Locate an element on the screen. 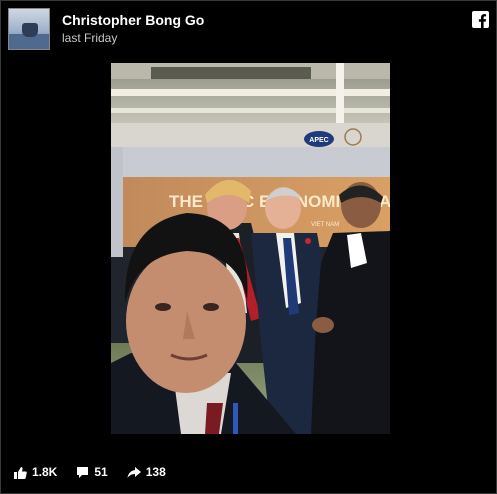 The height and width of the screenshot is (494, 497). author-name: Christopher Bong Go is located at coordinates (133, 20).